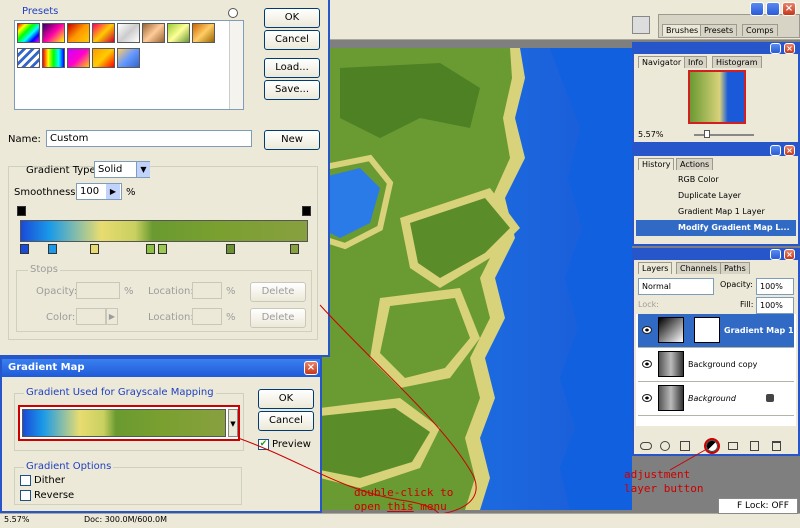  Describe the element at coordinates (717, 97) in the screenshot. I see `navigator-thumbnail` at that location.